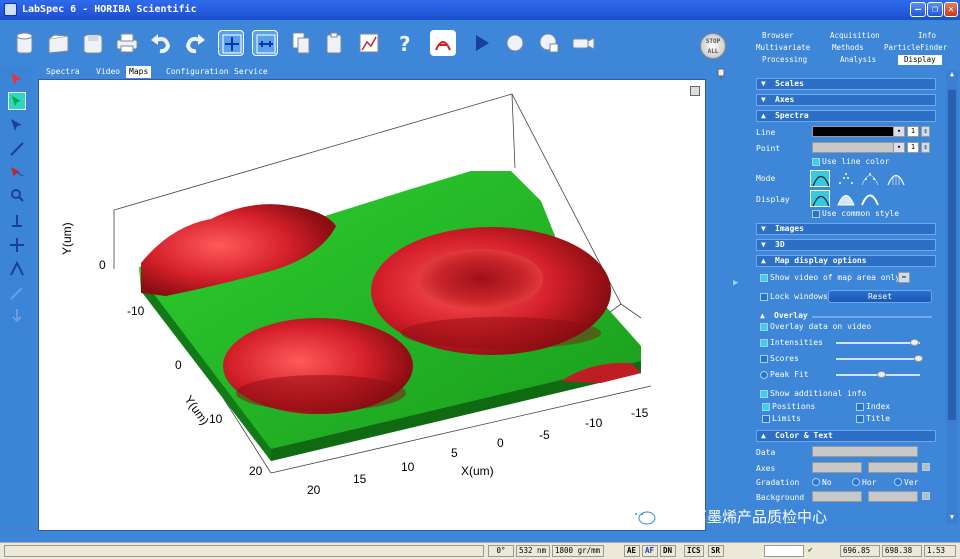  Describe the element at coordinates (161, 43) in the screenshot. I see `undo-icon` at that location.